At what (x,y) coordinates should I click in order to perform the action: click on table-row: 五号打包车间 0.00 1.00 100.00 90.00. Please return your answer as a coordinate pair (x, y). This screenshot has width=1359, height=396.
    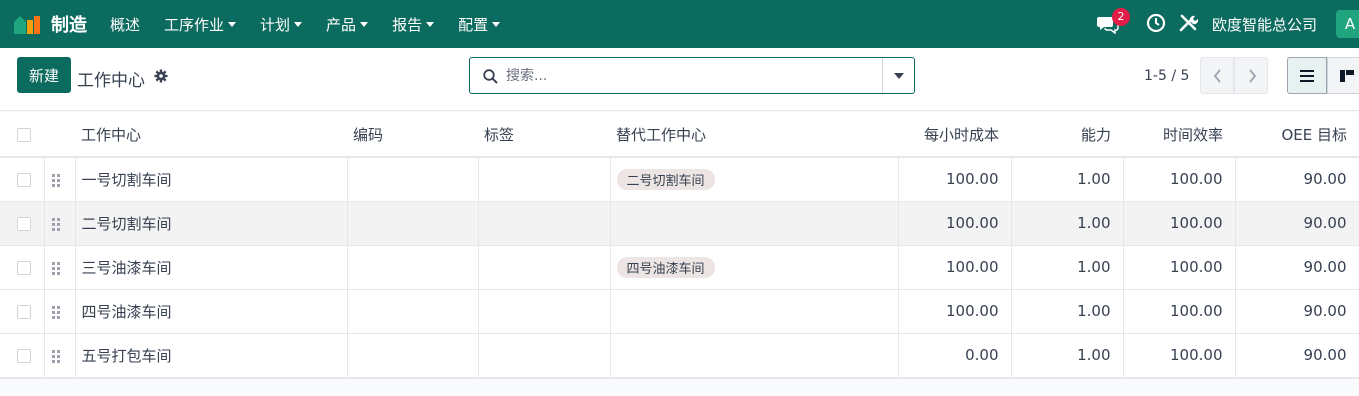
    Looking at the image, I should click on (679, 355).